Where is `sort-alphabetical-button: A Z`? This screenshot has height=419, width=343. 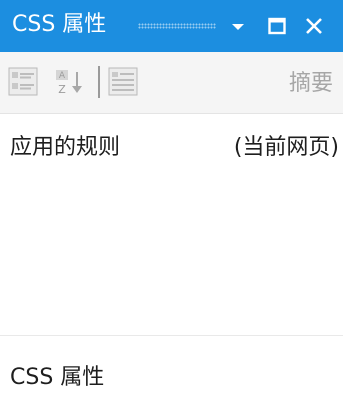
sort-alphabetical-button: A Z is located at coordinates (70, 82).